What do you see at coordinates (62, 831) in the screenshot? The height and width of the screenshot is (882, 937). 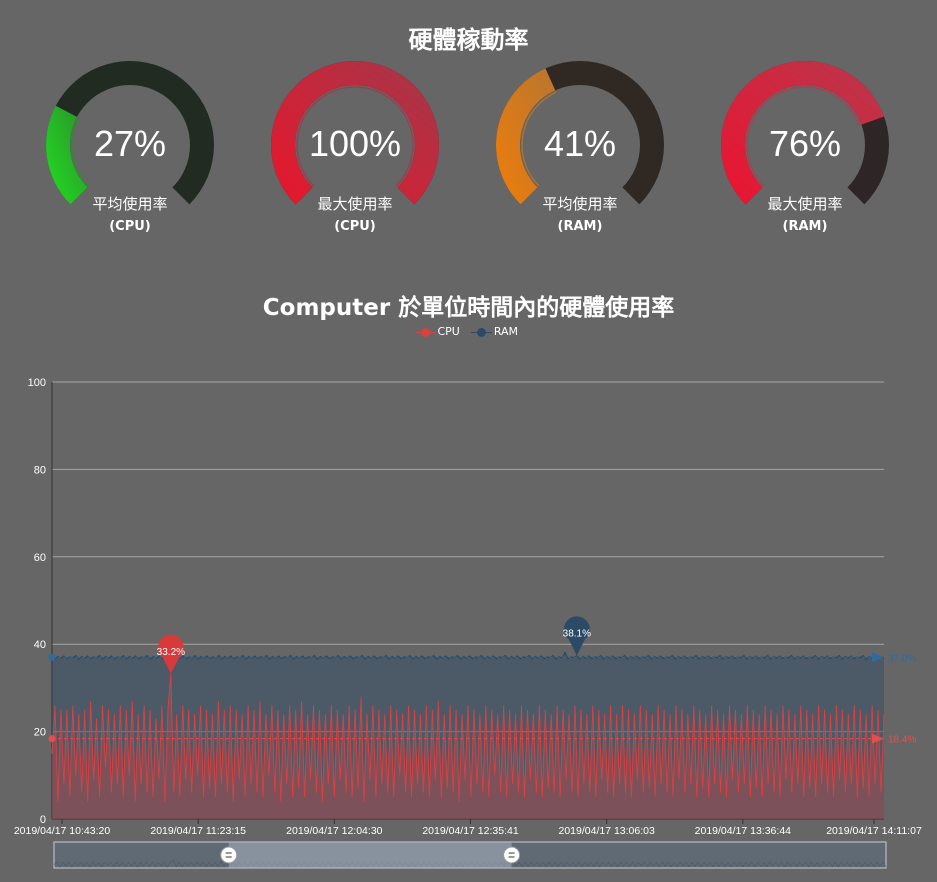 I see `x-tick-label: 2019/04/17 10:43:20` at bounding box center [62, 831].